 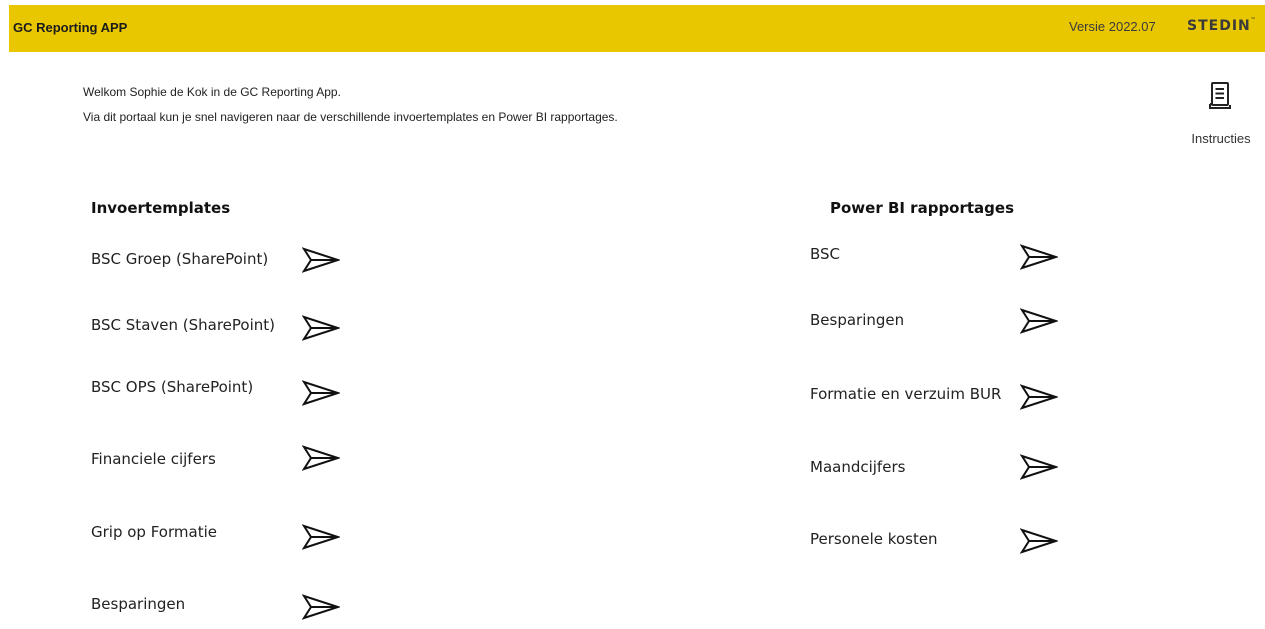 What do you see at coordinates (825, 254) in the screenshot?
I see `nav-label-bsc-report: BSC` at bounding box center [825, 254].